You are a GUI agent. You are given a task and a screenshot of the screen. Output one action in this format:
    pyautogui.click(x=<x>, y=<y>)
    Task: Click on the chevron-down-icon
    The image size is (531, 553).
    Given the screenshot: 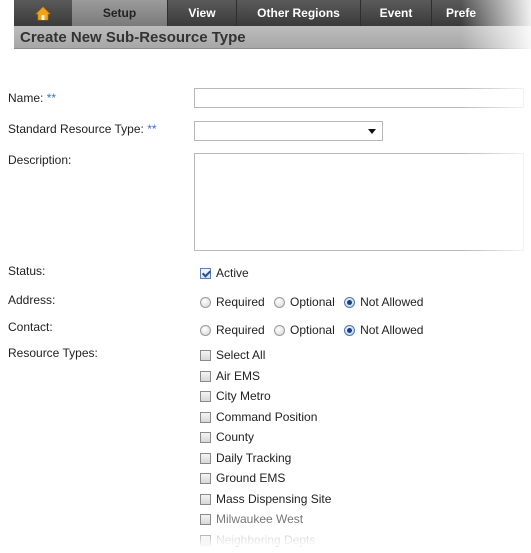 What is the action you would take?
    pyautogui.click(x=372, y=131)
    